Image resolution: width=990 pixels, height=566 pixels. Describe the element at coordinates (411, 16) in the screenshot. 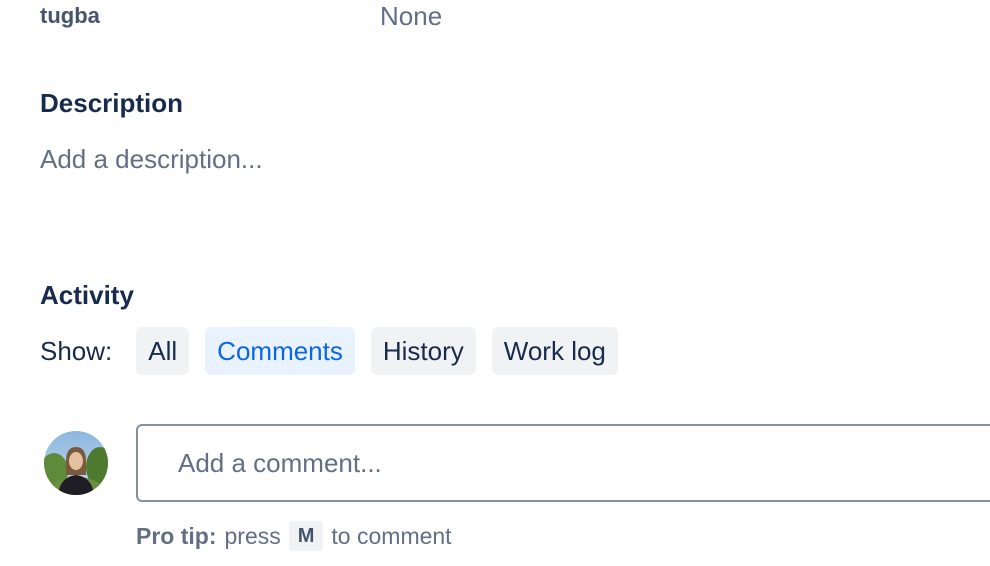

I see `field-value: None` at that location.